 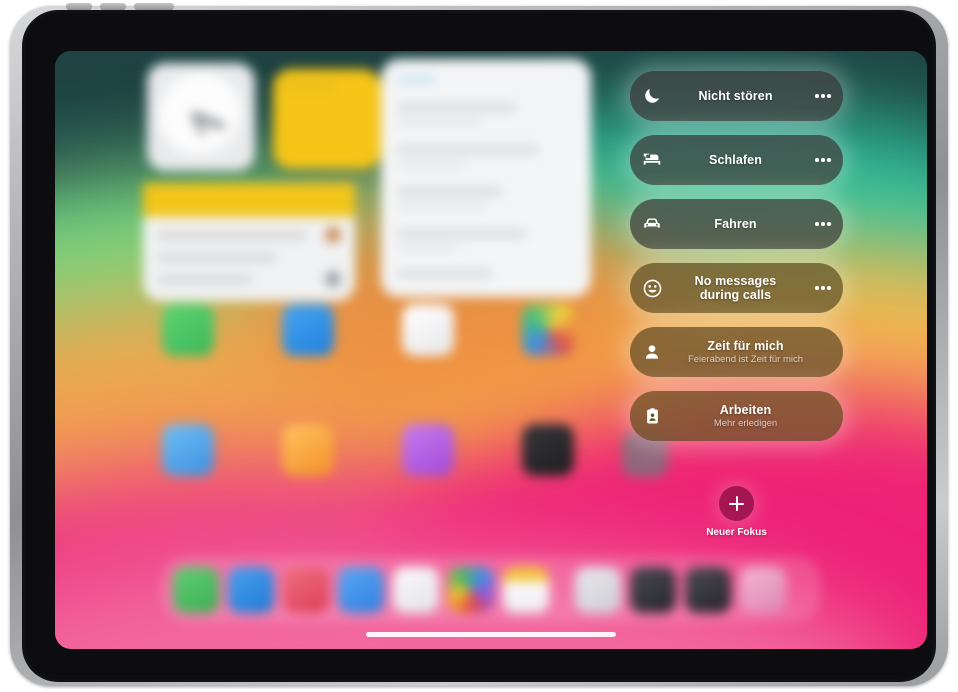 What do you see at coordinates (548, 450) in the screenshot?
I see `app-icon-dark` at bounding box center [548, 450].